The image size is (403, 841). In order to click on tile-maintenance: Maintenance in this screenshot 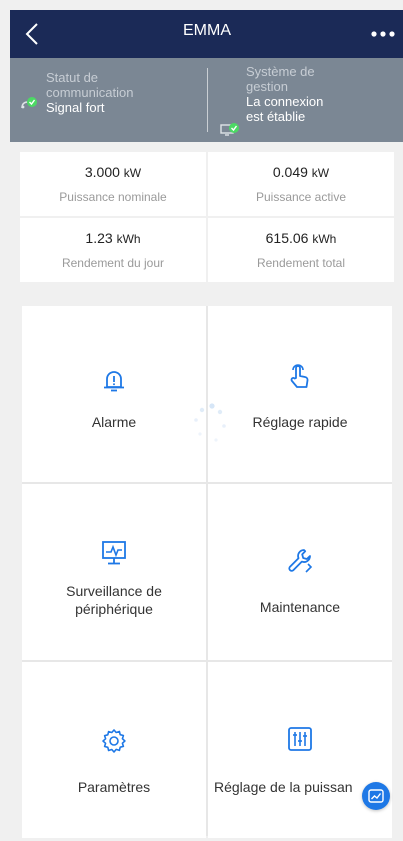, I will do `click(300, 572)`.